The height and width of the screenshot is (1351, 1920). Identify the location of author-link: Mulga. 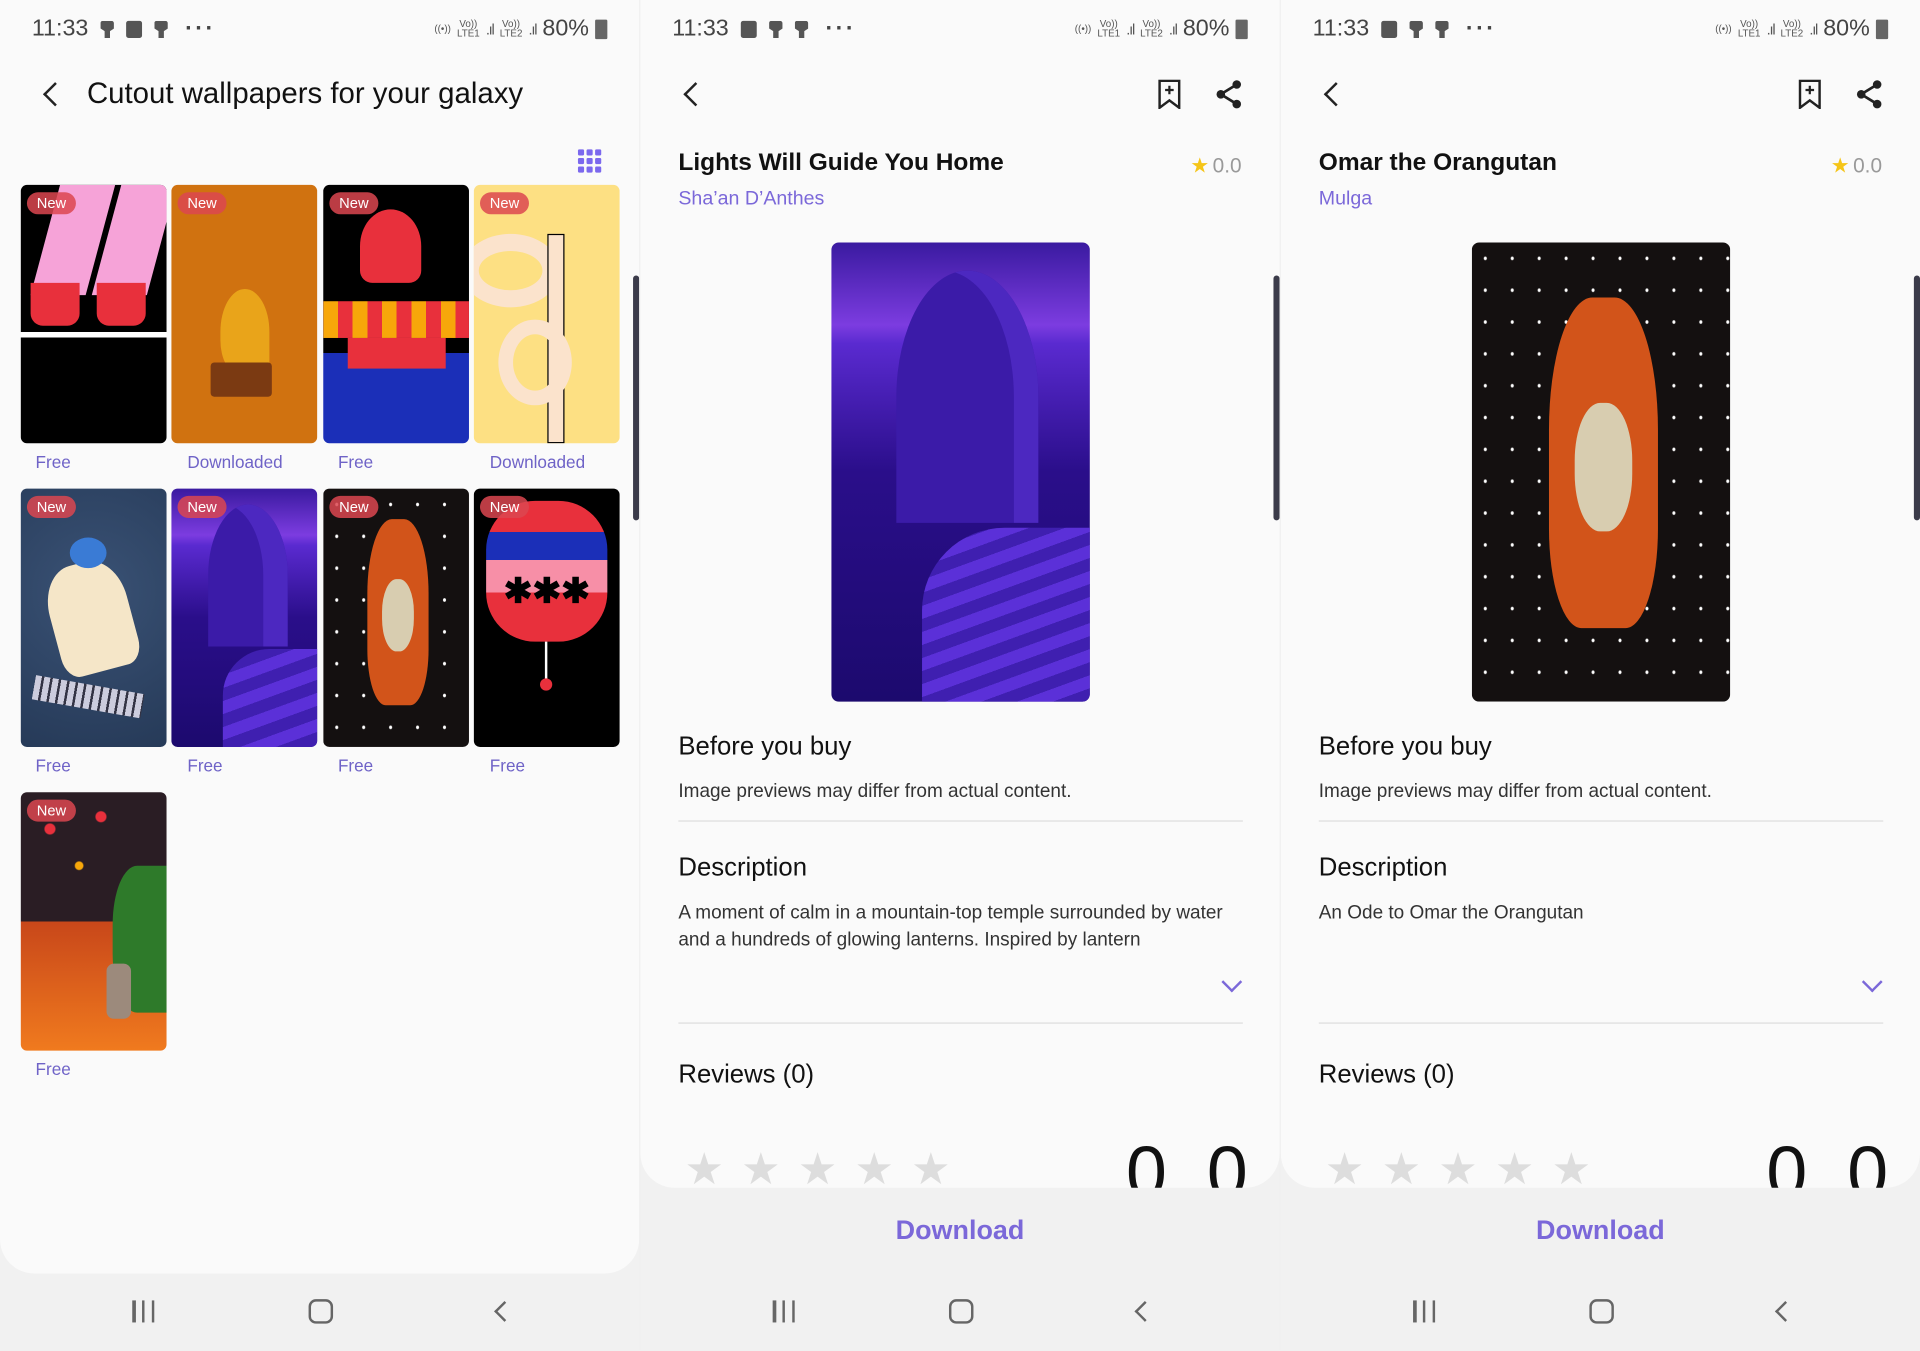
(1345, 200).